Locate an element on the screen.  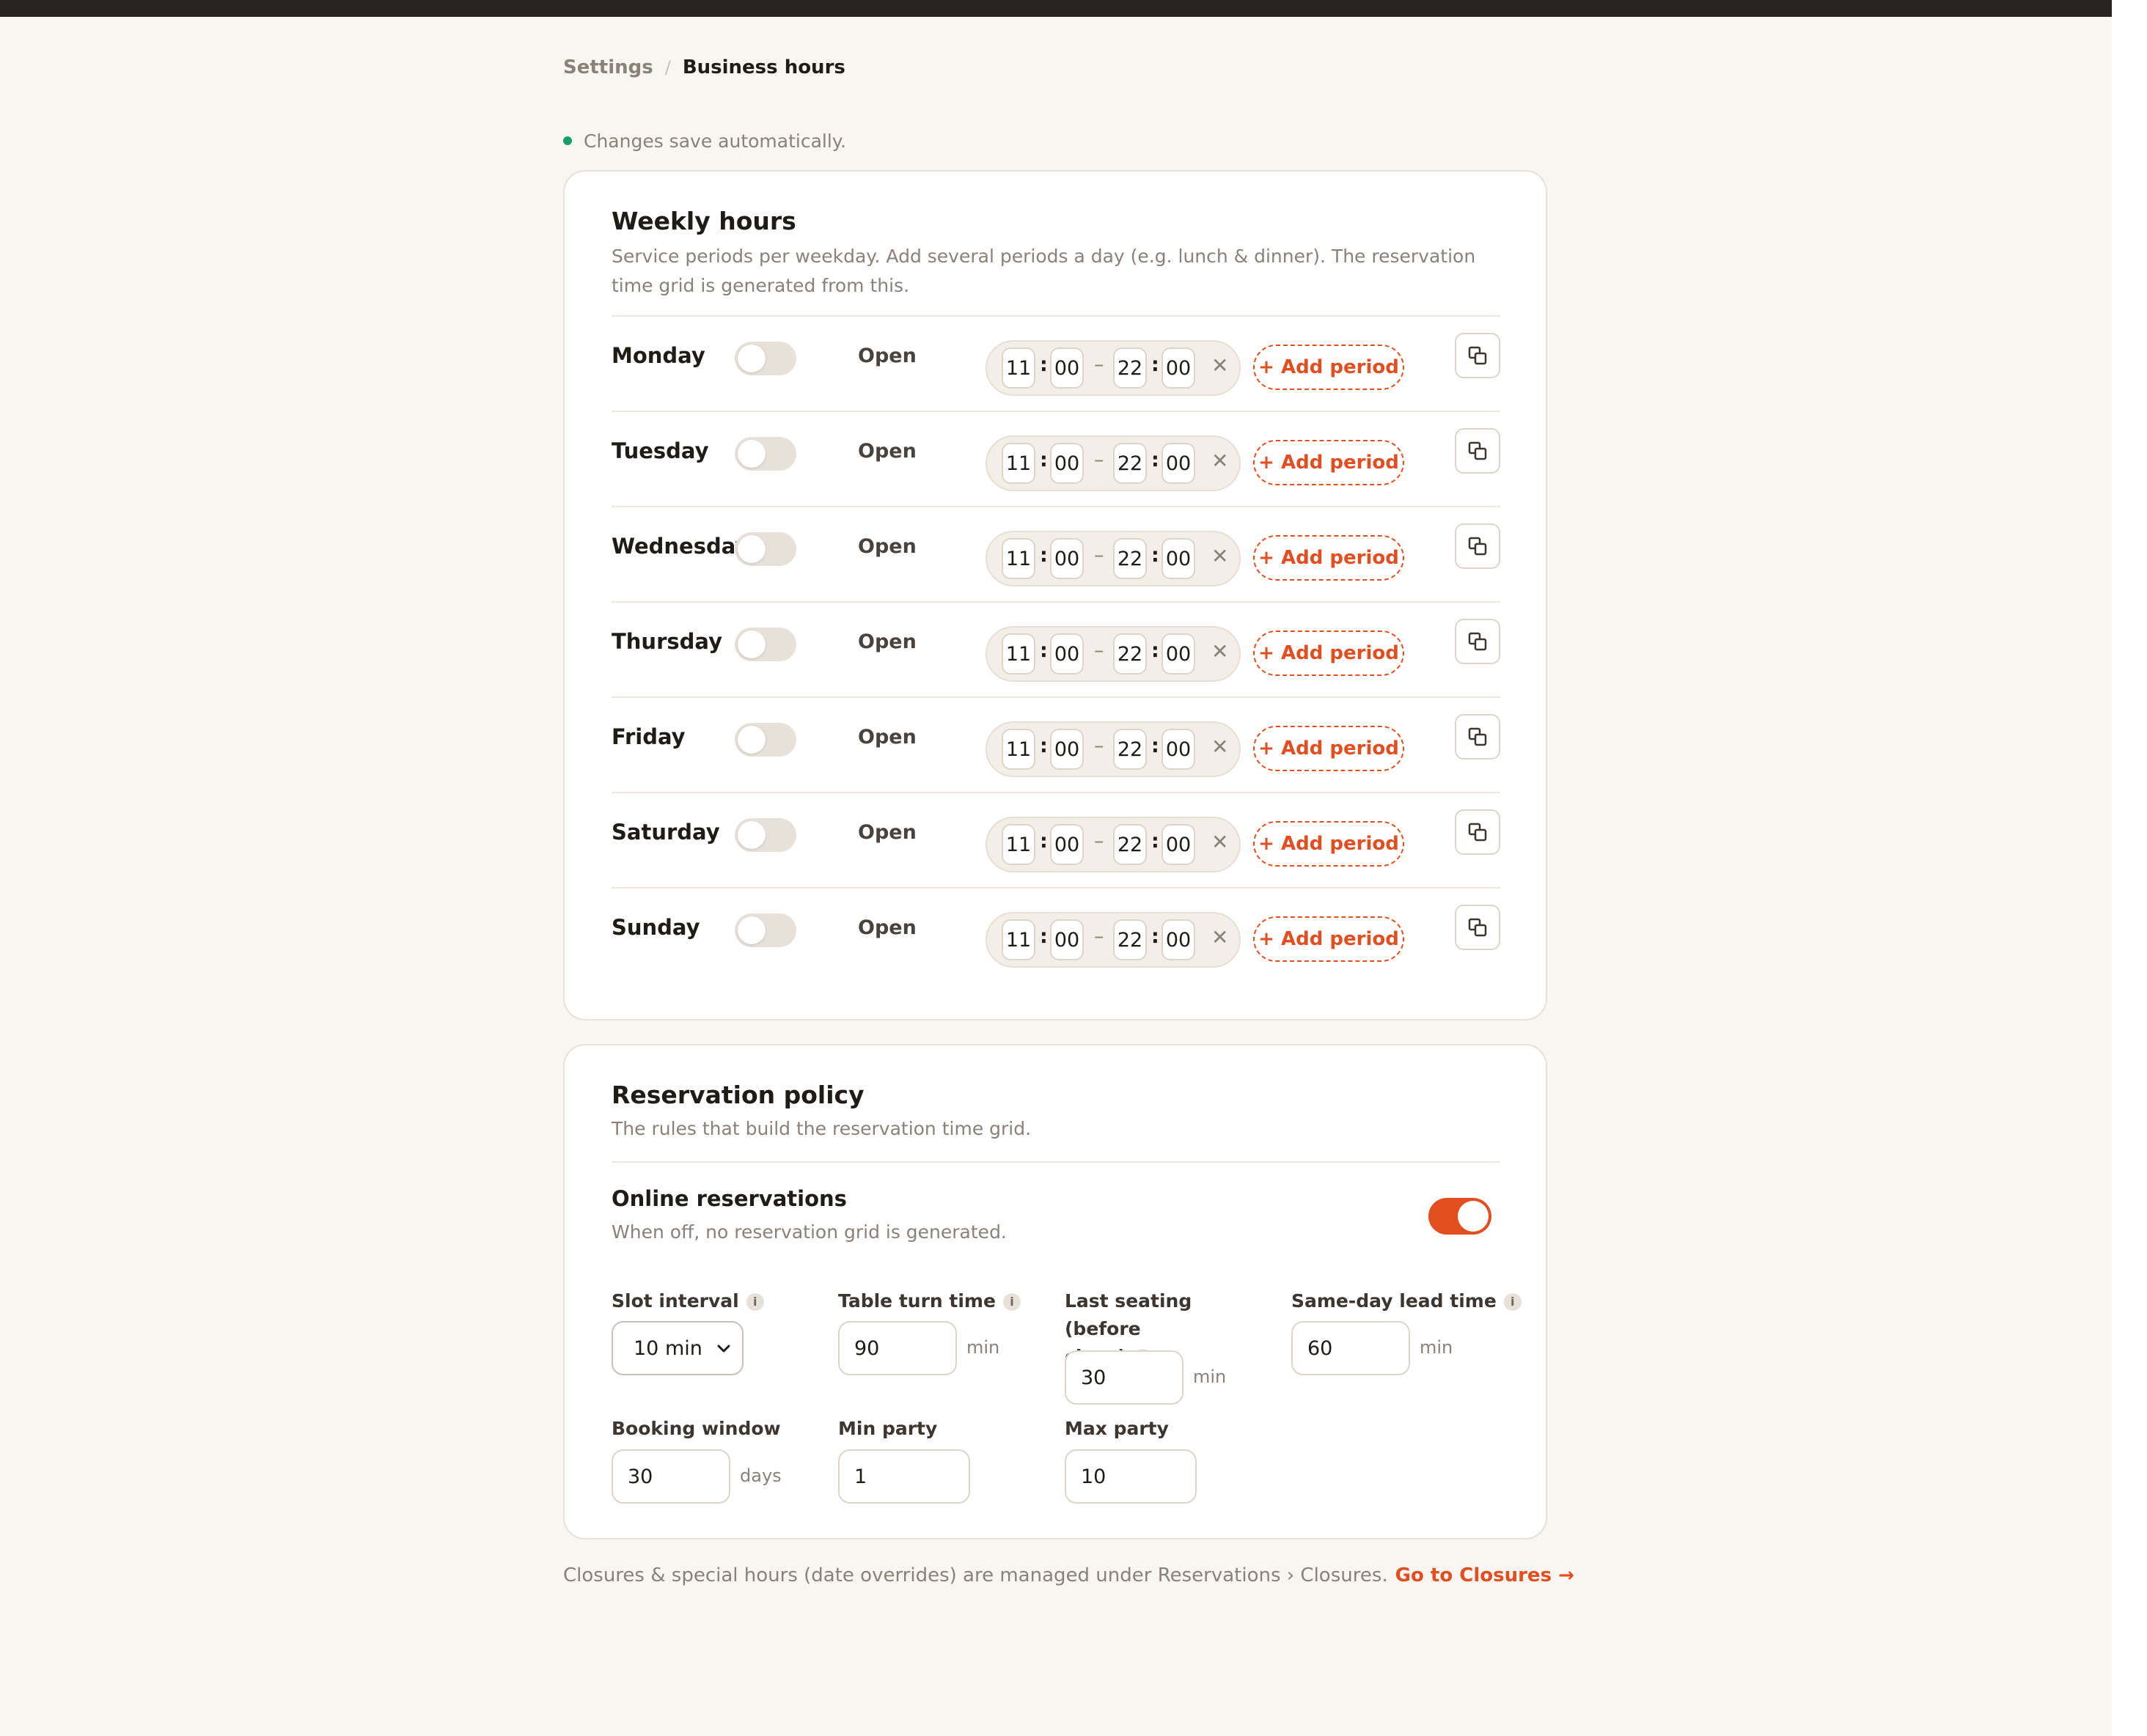
booking-window-unit: days is located at coordinates (761, 1476).